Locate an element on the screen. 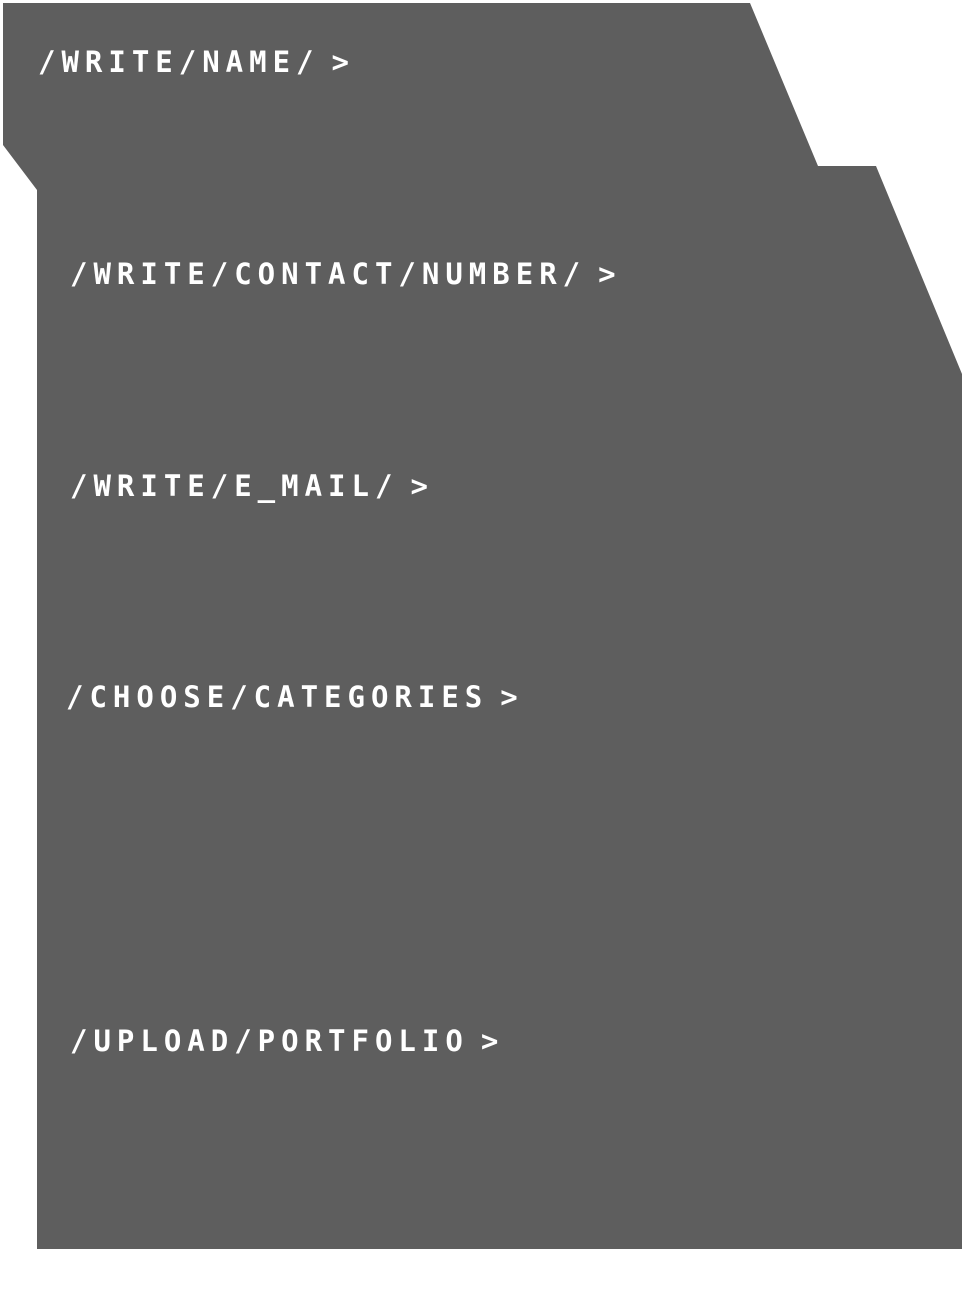 The height and width of the screenshot is (1293, 964). name-input-label: /WRITE/NAME/ is located at coordinates (179, 62).